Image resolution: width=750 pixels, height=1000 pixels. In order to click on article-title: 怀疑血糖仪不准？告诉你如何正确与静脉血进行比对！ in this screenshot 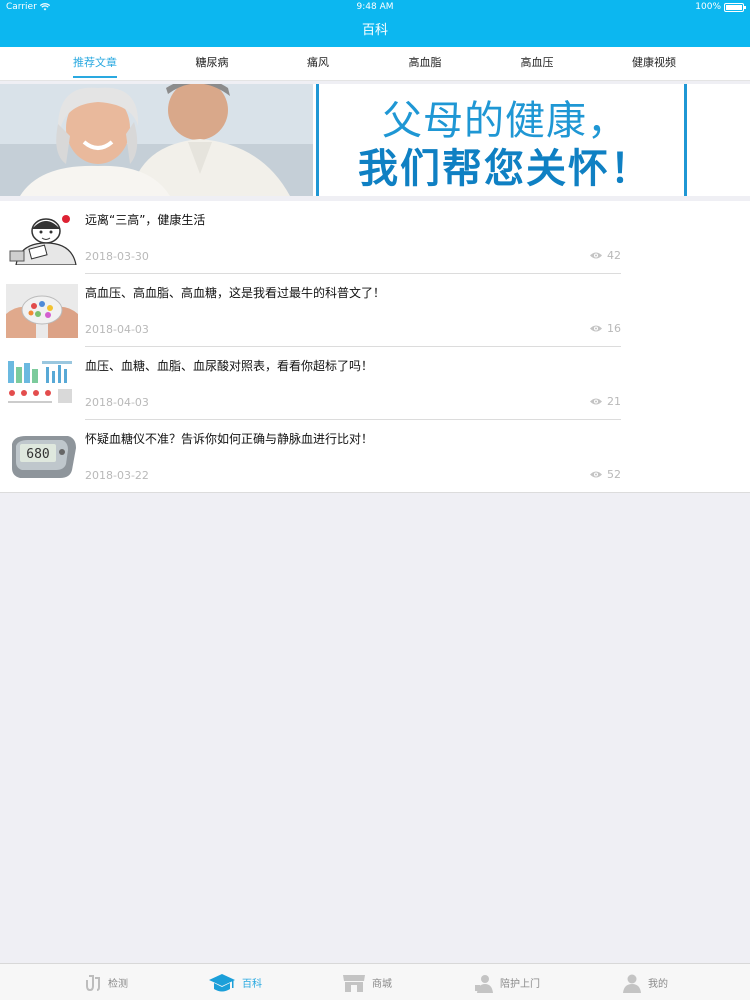, I will do `click(229, 439)`.